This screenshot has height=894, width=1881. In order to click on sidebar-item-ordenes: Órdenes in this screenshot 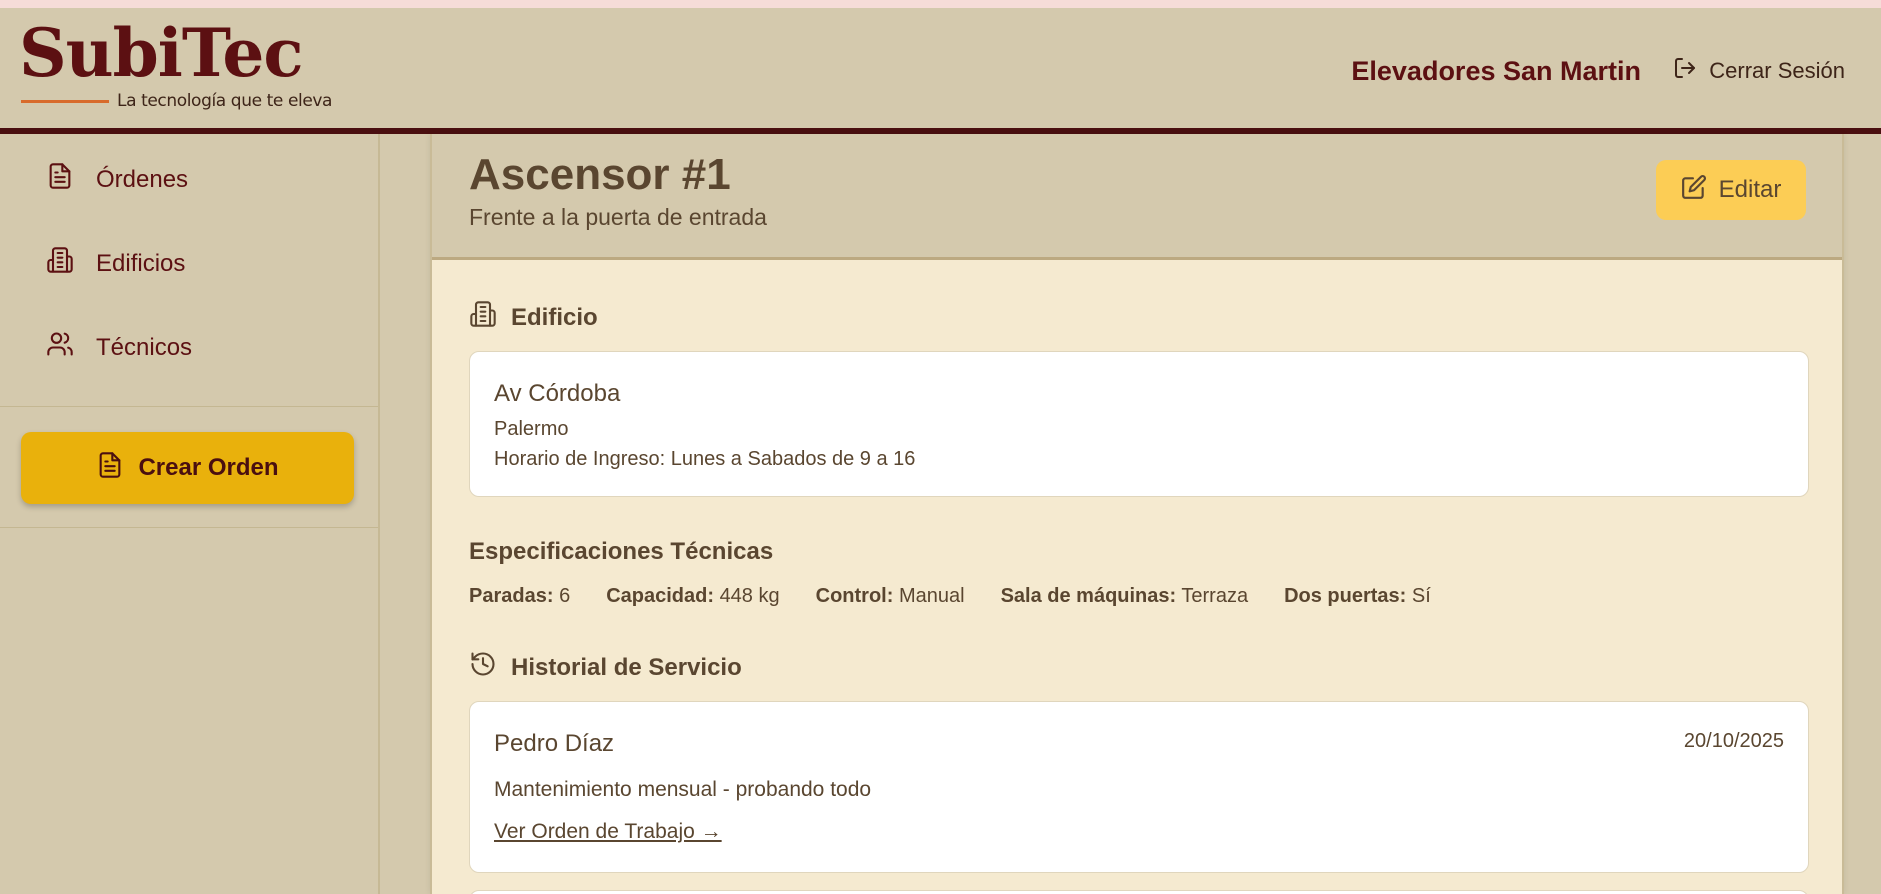, I will do `click(117, 179)`.